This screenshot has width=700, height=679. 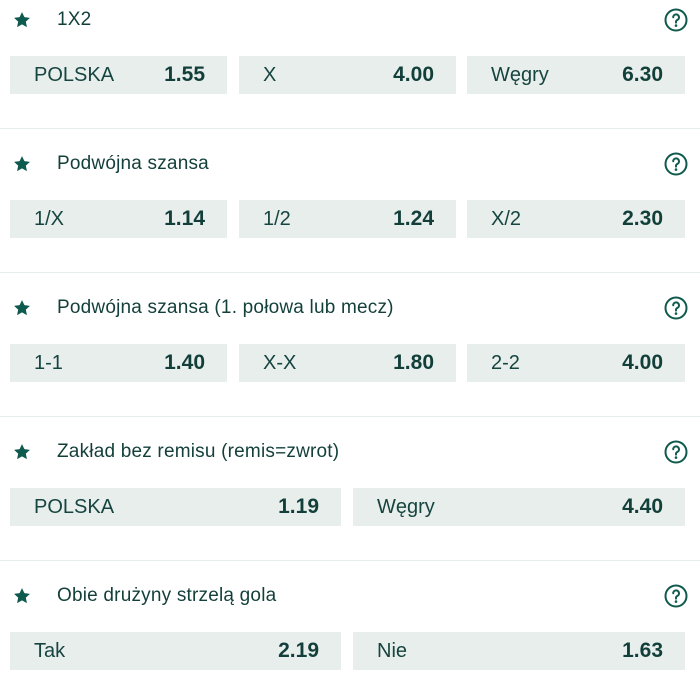 I want to click on odds-button-nie: Nie 1.63, so click(x=519, y=651).